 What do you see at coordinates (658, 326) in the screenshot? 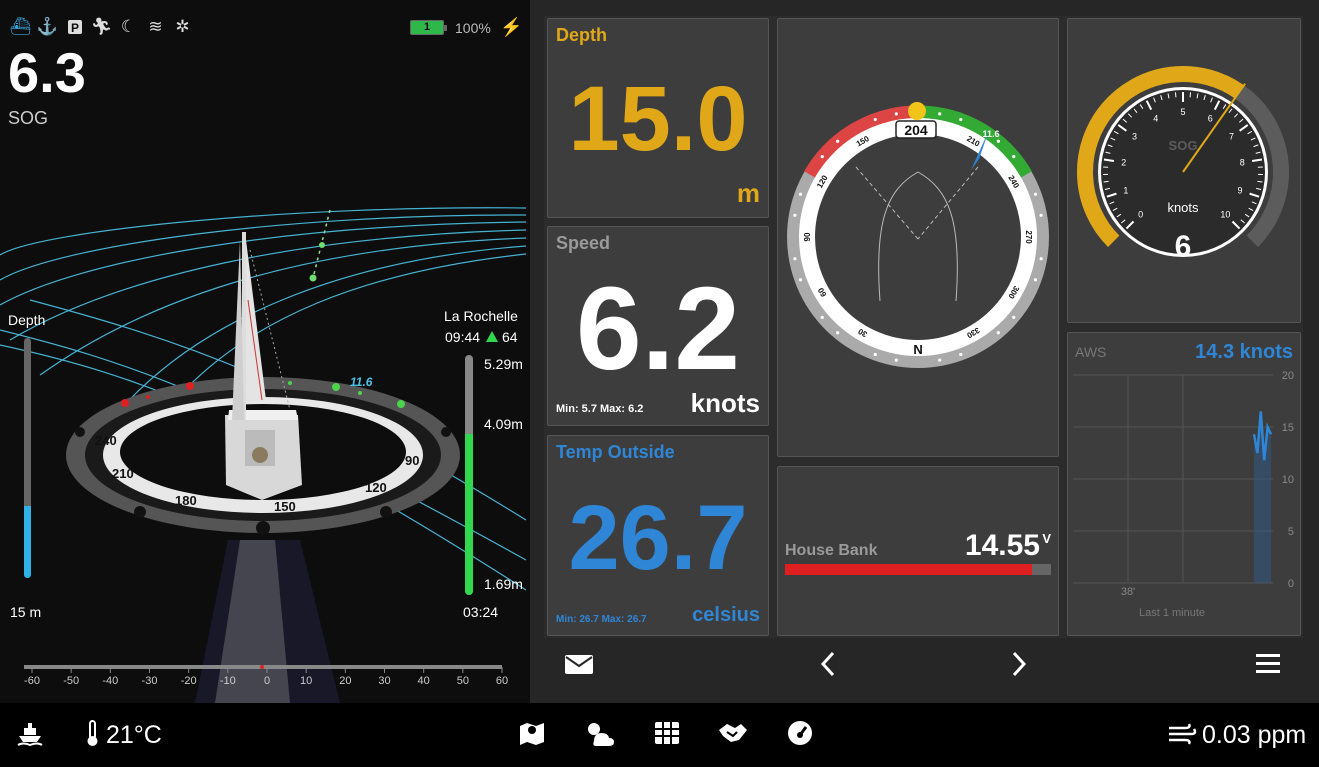
I see `speed-widget: Speed 6.2 Min: 5.7 Max: 6.2 knots` at bounding box center [658, 326].